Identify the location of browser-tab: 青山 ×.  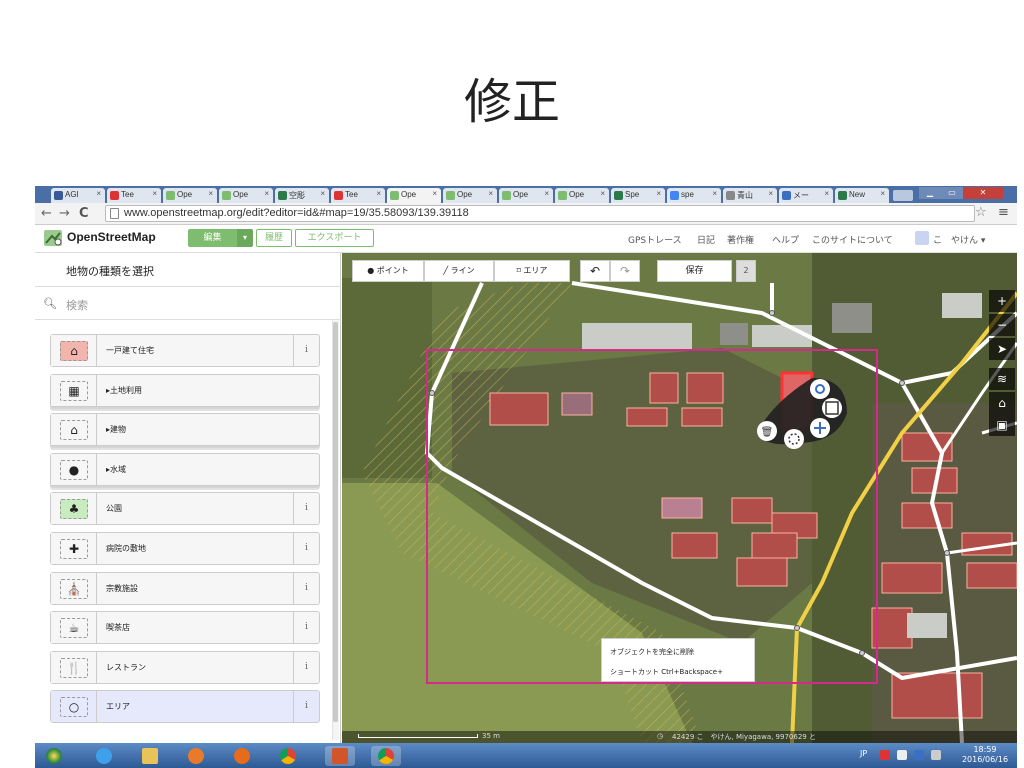
(750, 195).